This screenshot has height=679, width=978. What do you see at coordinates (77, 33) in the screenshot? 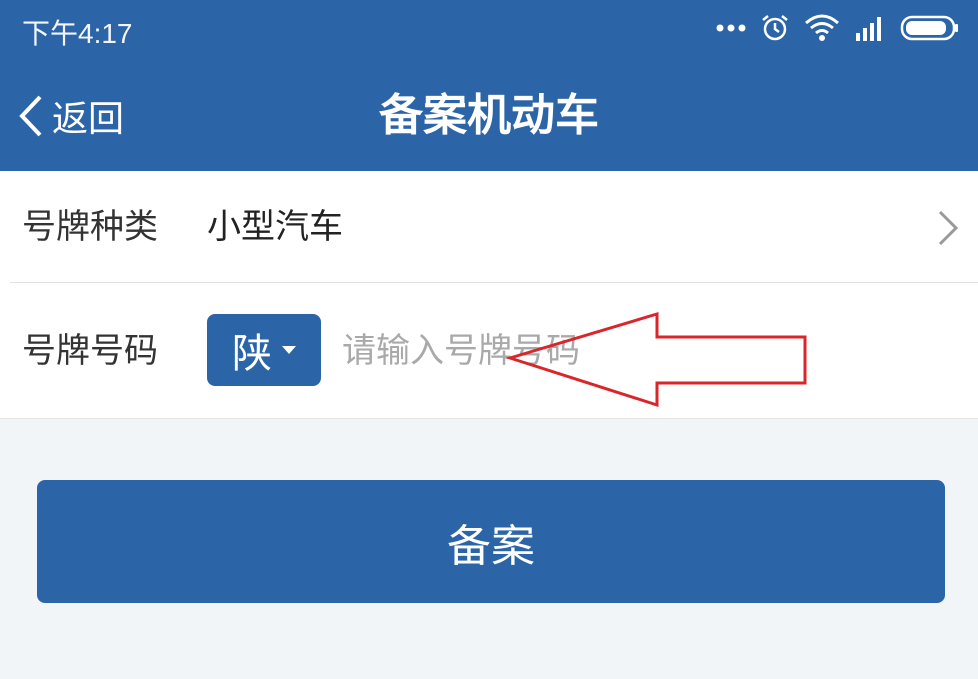
I see `status-time: 下午4:17` at bounding box center [77, 33].